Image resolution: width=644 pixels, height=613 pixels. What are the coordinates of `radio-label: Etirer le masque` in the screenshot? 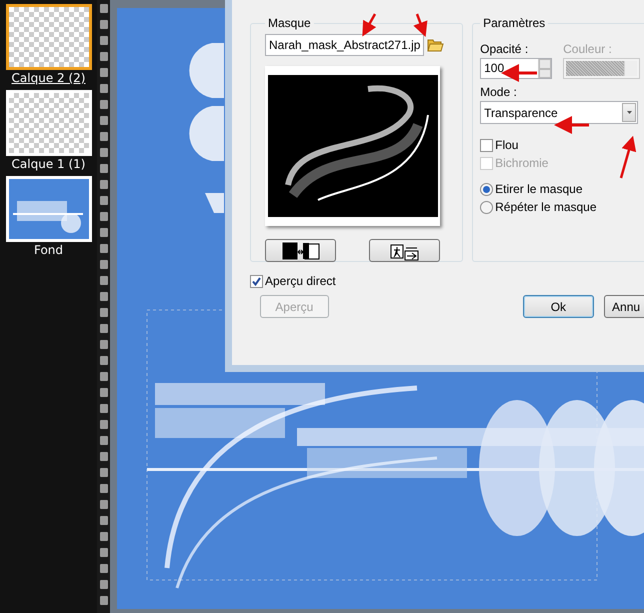 It's located at (538, 189).